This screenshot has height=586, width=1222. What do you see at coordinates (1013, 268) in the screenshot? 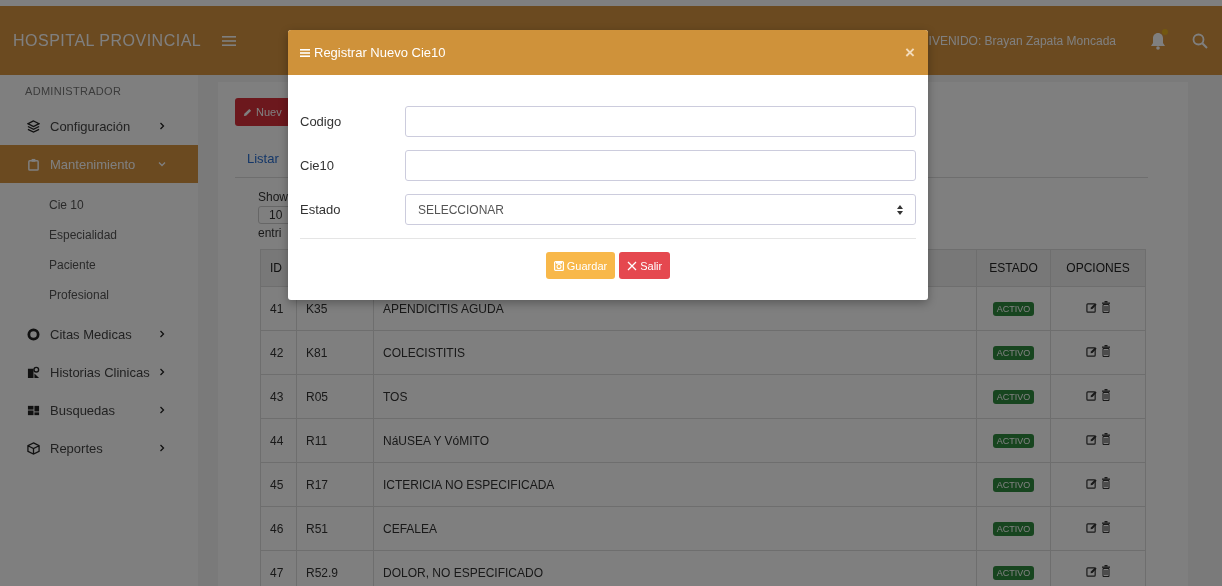
I see `column-header: ESTADO` at bounding box center [1013, 268].